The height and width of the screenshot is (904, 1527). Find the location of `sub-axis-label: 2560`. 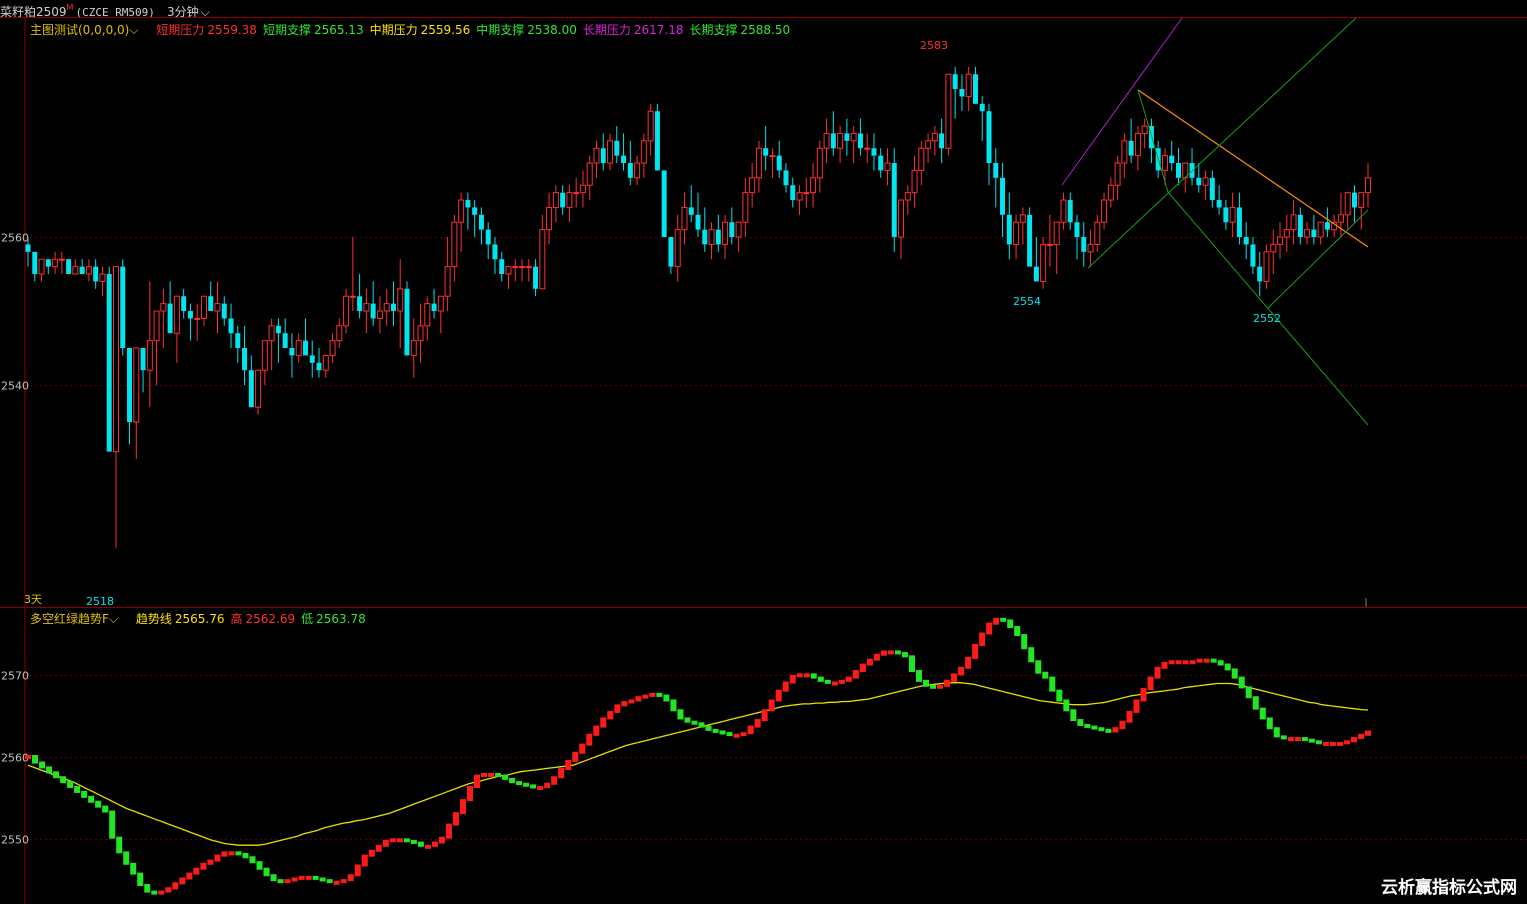

sub-axis-label: 2560 is located at coordinates (15, 758).